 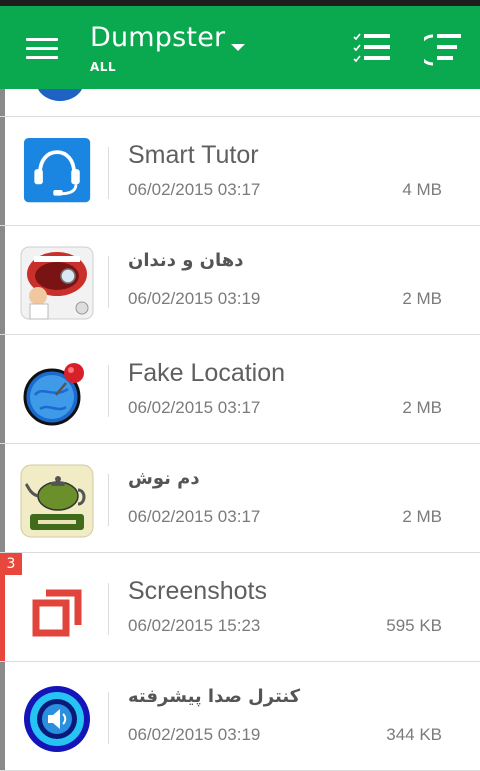 I want to click on globe-pin-icon, so click(x=53, y=394).